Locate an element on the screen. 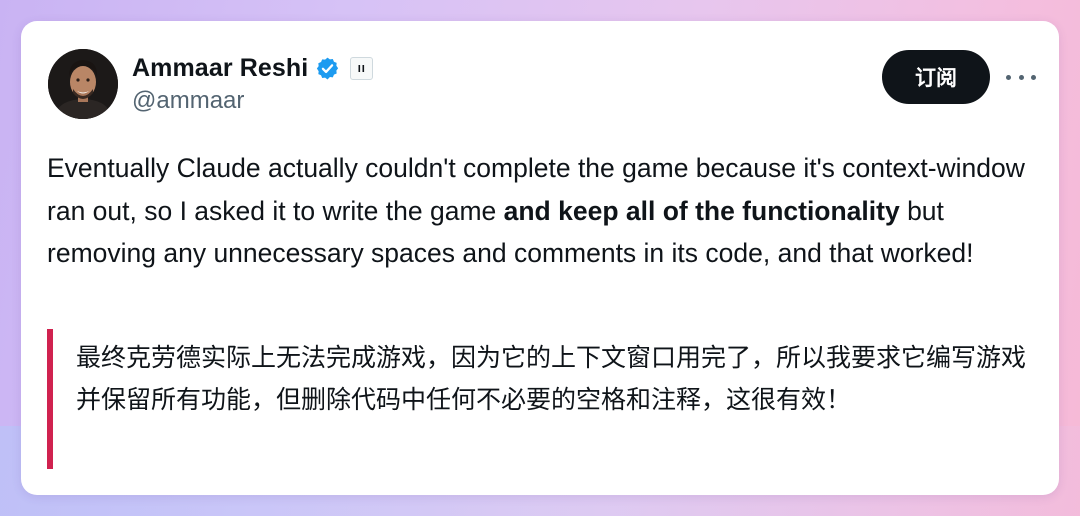  verified-badge-icon is located at coordinates (327, 68).